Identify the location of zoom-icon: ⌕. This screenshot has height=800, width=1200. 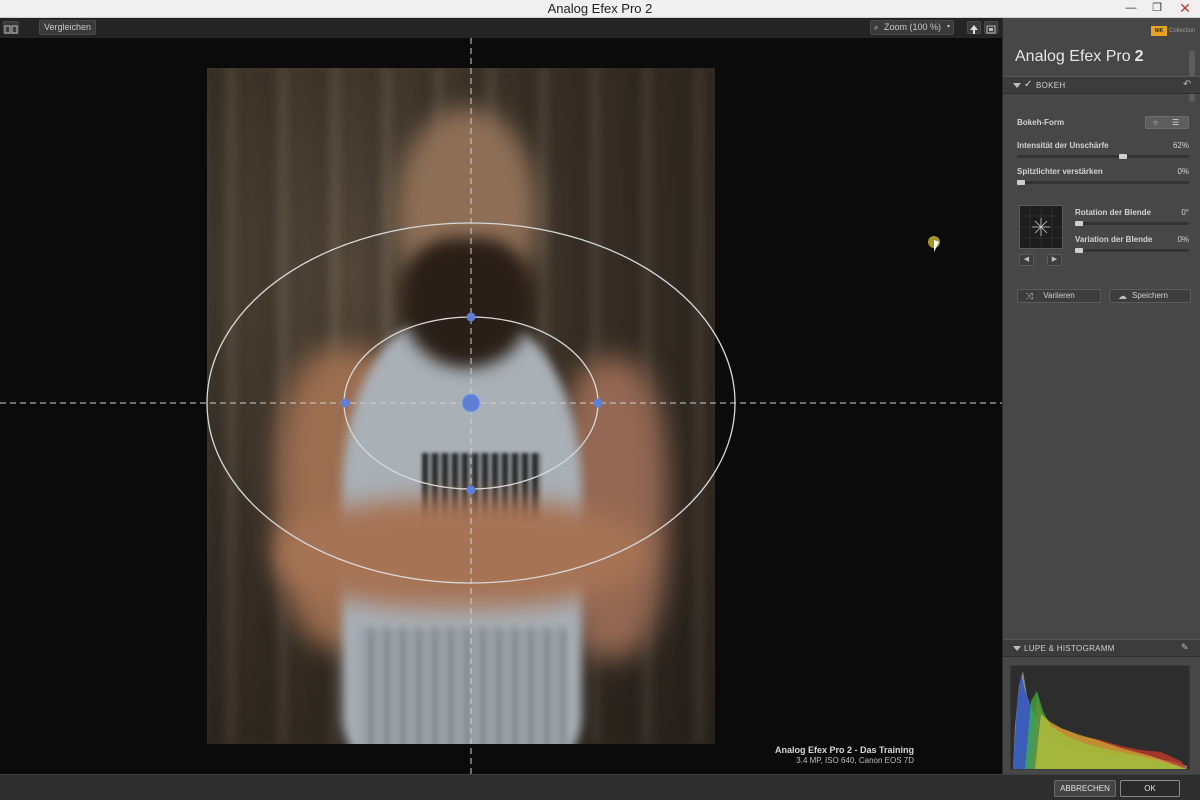
(876, 27).